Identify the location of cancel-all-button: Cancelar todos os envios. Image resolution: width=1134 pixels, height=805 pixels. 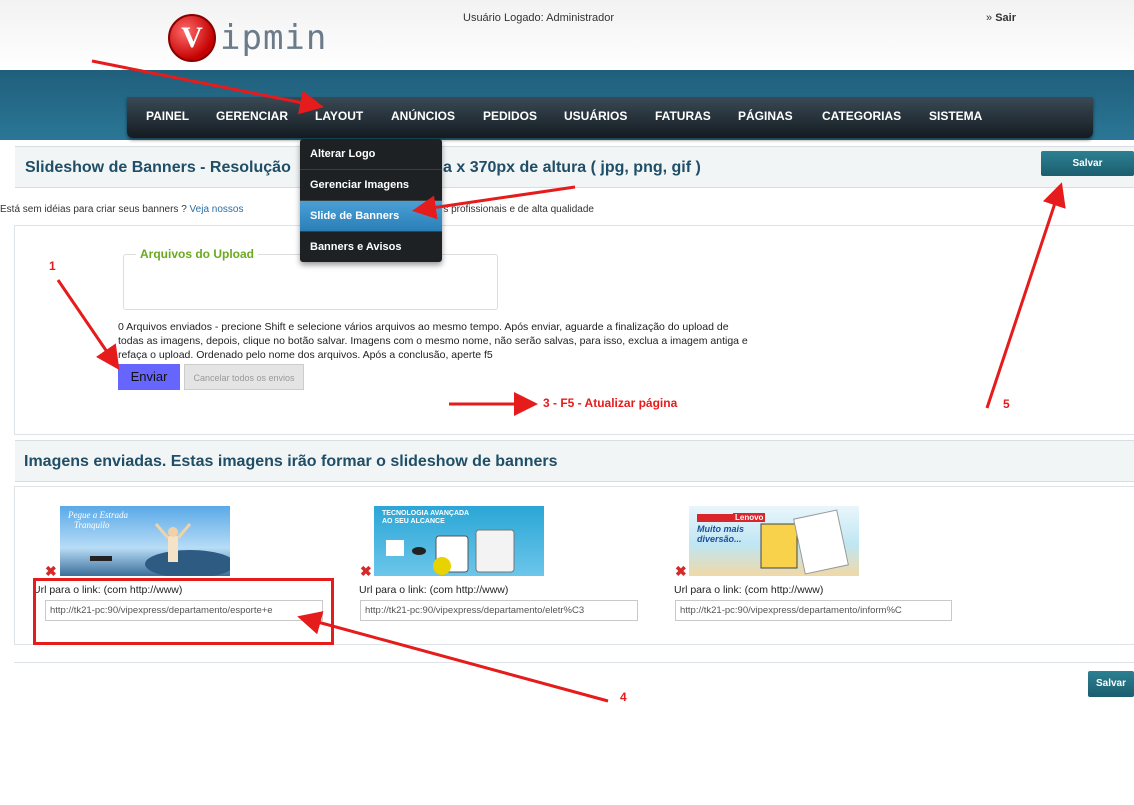
(244, 377).